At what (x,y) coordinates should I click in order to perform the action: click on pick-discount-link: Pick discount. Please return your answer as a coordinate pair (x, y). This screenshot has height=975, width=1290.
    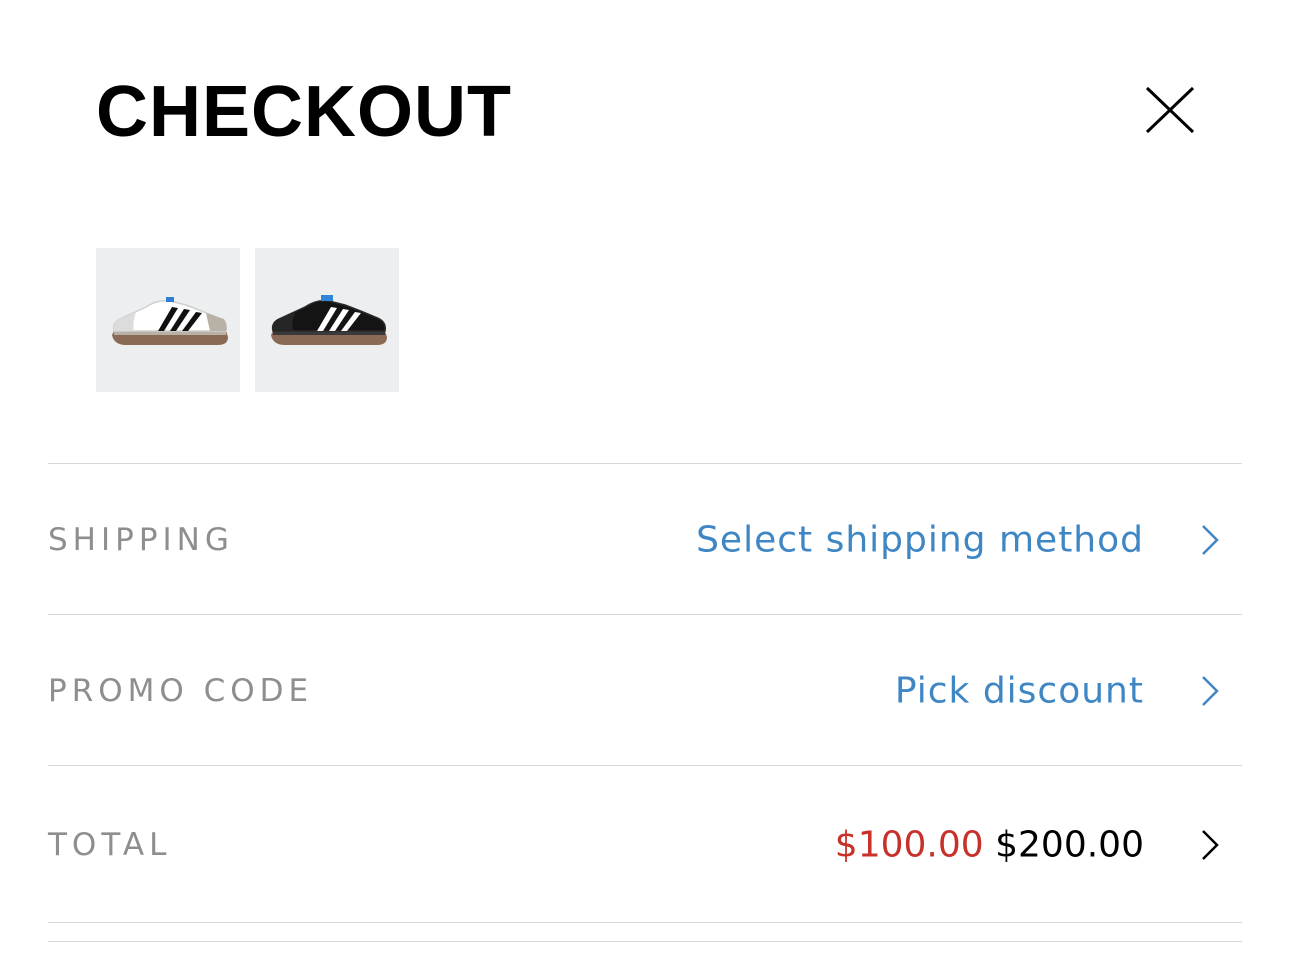
    Looking at the image, I should click on (1019, 691).